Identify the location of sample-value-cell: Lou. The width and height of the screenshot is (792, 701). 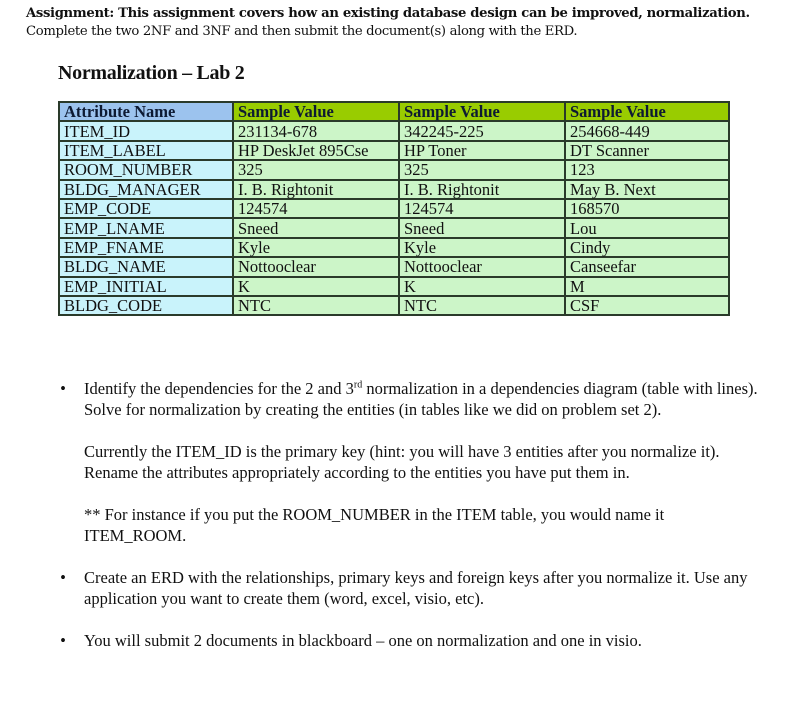
(647, 228).